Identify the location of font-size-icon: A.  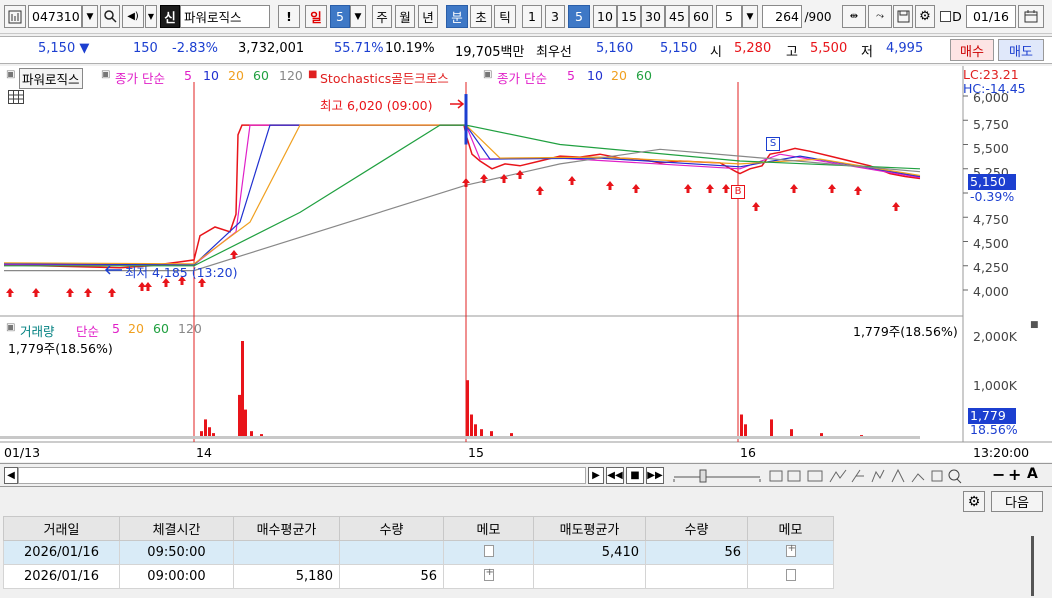
(1032, 474).